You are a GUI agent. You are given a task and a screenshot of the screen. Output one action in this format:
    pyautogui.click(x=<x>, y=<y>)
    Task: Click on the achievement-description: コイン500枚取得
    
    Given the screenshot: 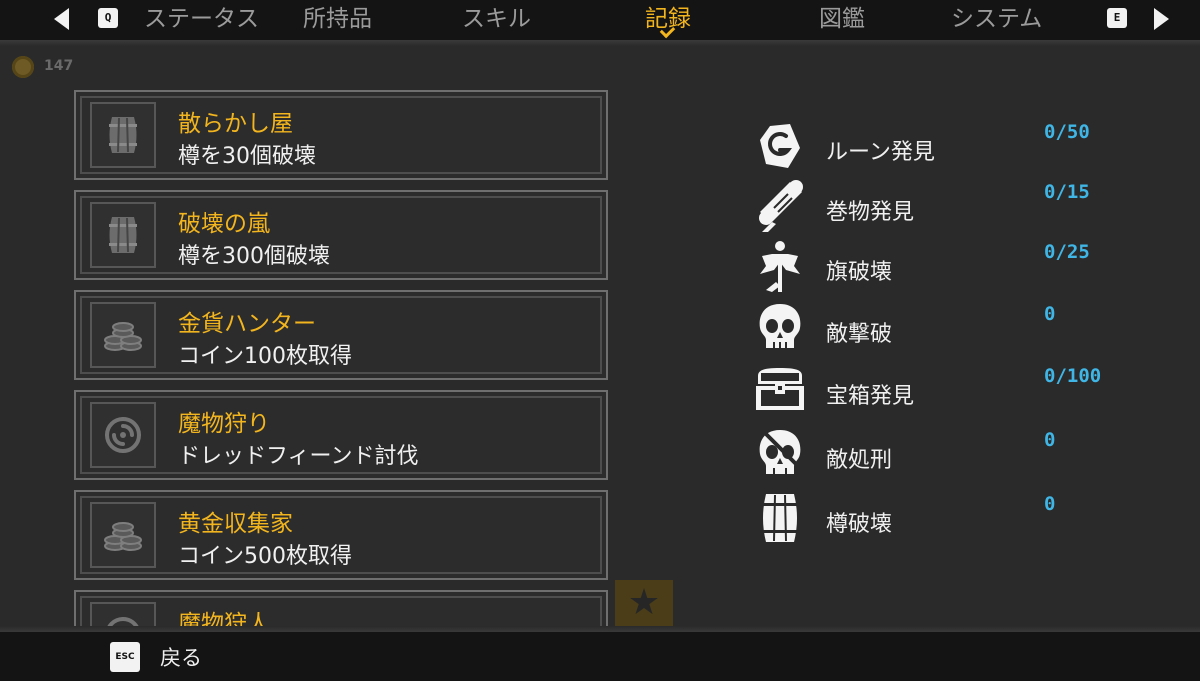 What is the action you would take?
    pyautogui.click(x=265, y=556)
    